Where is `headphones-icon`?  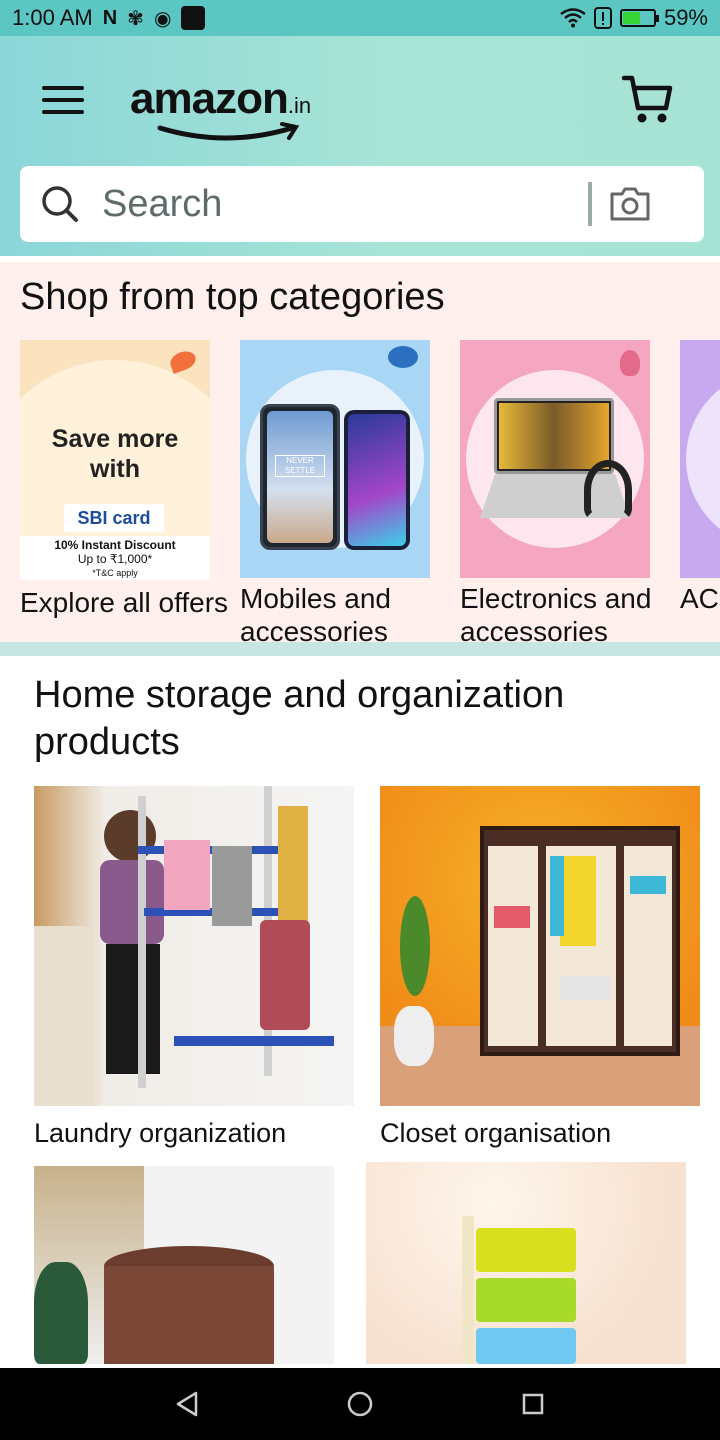 headphones-icon is located at coordinates (608, 490).